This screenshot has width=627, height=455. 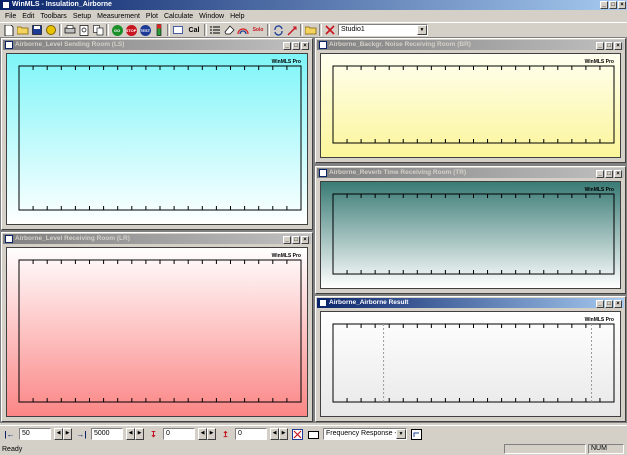 What do you see at coordinates (545, 449) in the screenshot?
I see `status-pane` at bounding box center [545, 449].